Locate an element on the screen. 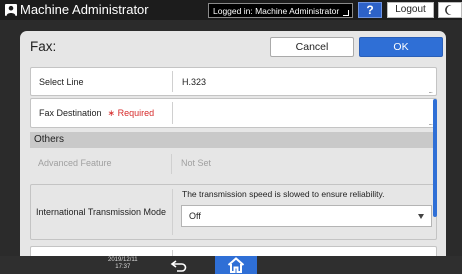  dialog-title: Fax: is located at coordinates (43, 46).